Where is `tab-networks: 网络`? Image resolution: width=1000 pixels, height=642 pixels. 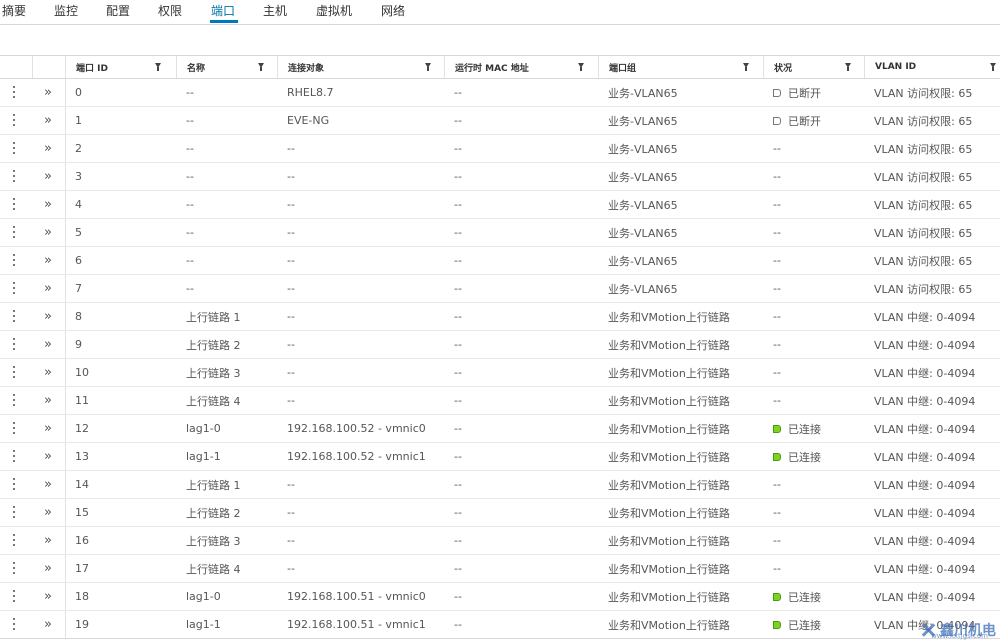
tab-networks: 网络 is located at coordinates (393, 10).